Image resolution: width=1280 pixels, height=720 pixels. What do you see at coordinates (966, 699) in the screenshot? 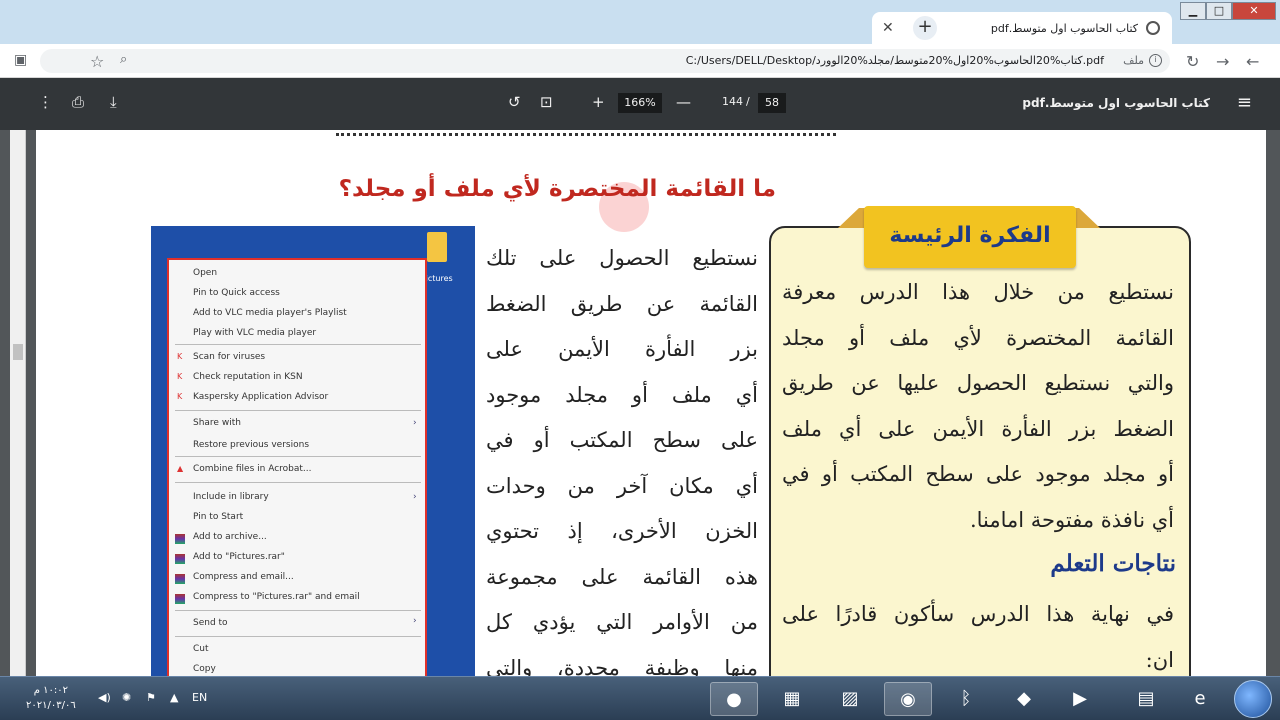
I see `bluetooth-icon: ᛒ` at bounding box center [966, 699].